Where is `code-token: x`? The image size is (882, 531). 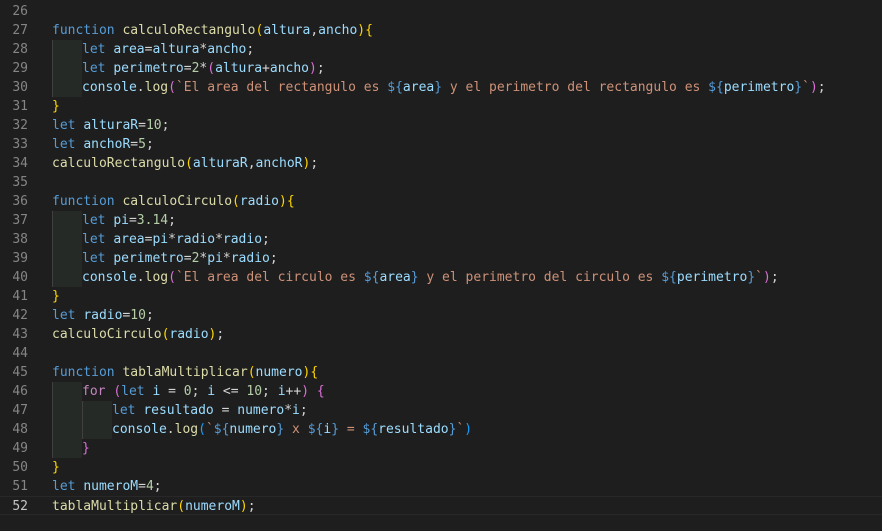 code-token: x is located at coordinates (296, 429).